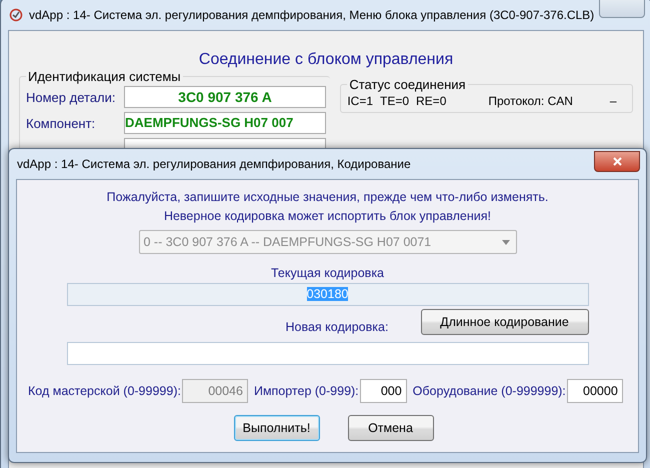  I want to click on field-label: Номер детали:, so click(71, 97).